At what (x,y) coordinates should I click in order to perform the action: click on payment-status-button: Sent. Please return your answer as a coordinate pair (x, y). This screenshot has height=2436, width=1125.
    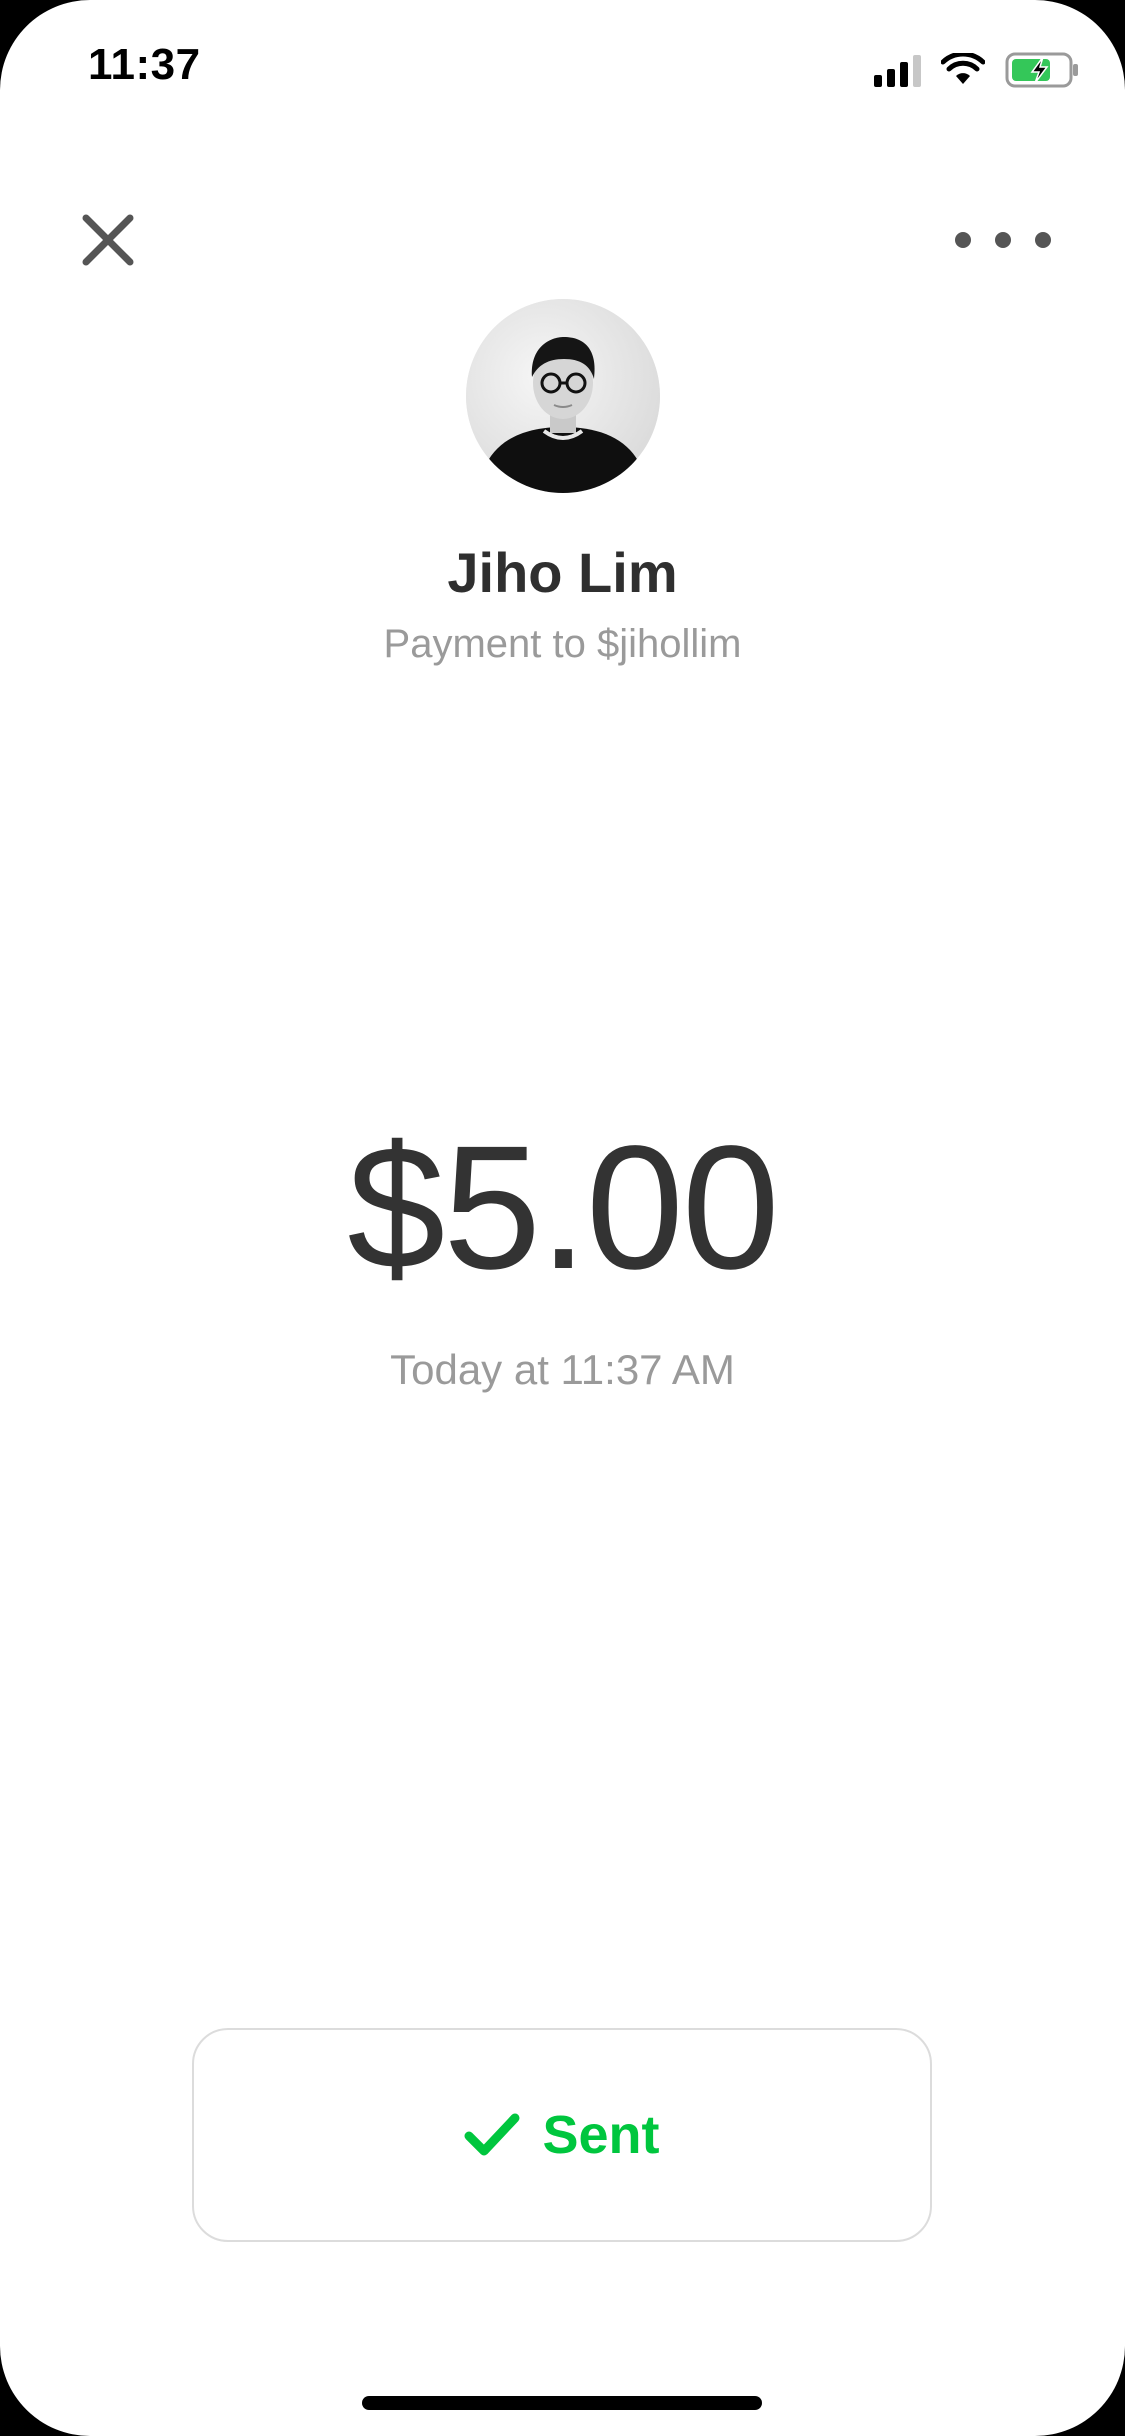
    Looking at the image, I should click on (562, 2135).